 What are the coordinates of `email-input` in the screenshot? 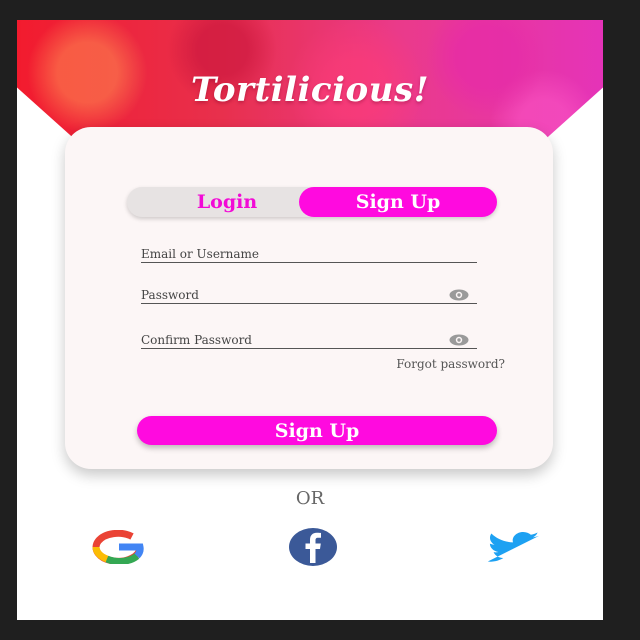 It's located at (291, 254).